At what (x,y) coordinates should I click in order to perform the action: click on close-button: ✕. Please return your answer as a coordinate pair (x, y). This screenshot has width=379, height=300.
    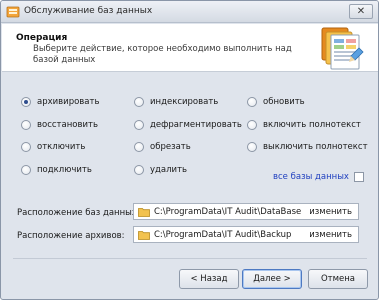
    Looking at the image, I should click on (361, 11).